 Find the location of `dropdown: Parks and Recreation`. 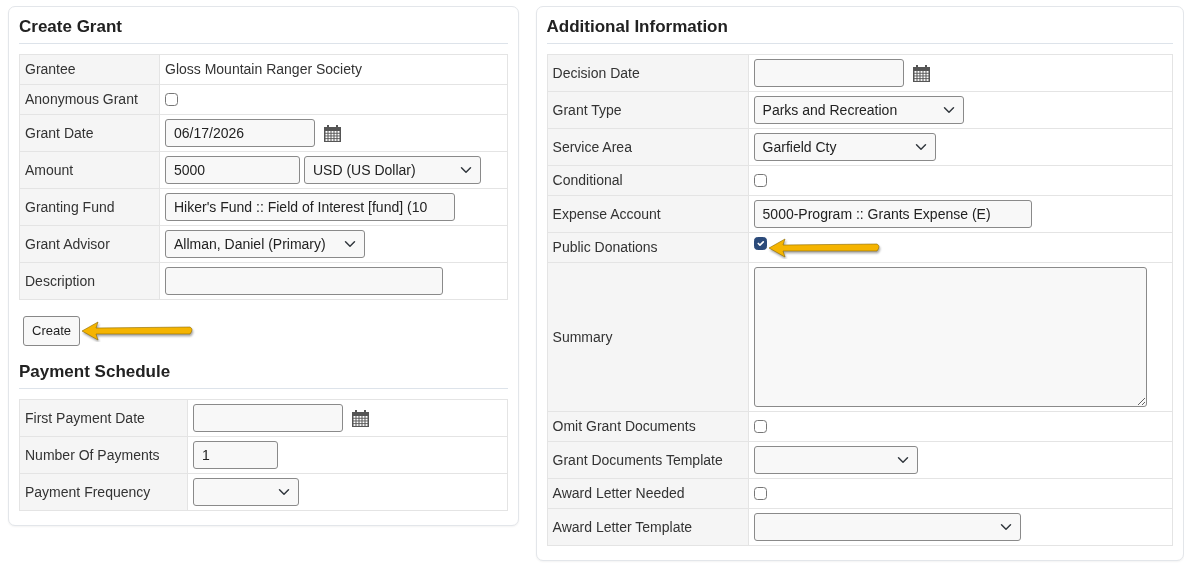

dropdown: Parks and Recreation is located at coordinates (858, 110).